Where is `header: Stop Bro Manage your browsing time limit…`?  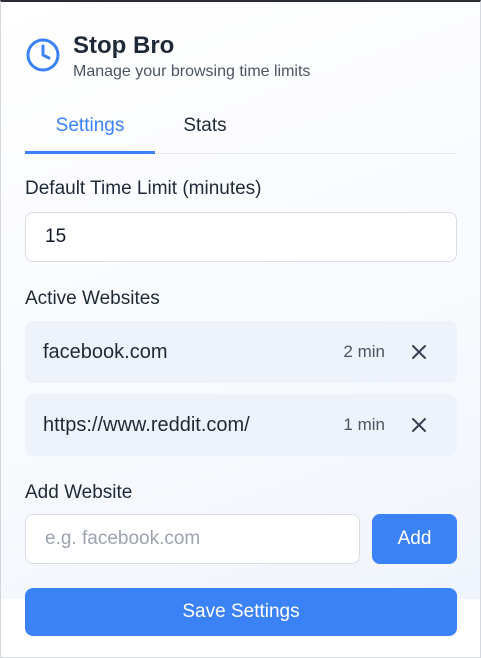
header: Stop Bro Manage your browsing time limit… is located at coordinates (167, 57).